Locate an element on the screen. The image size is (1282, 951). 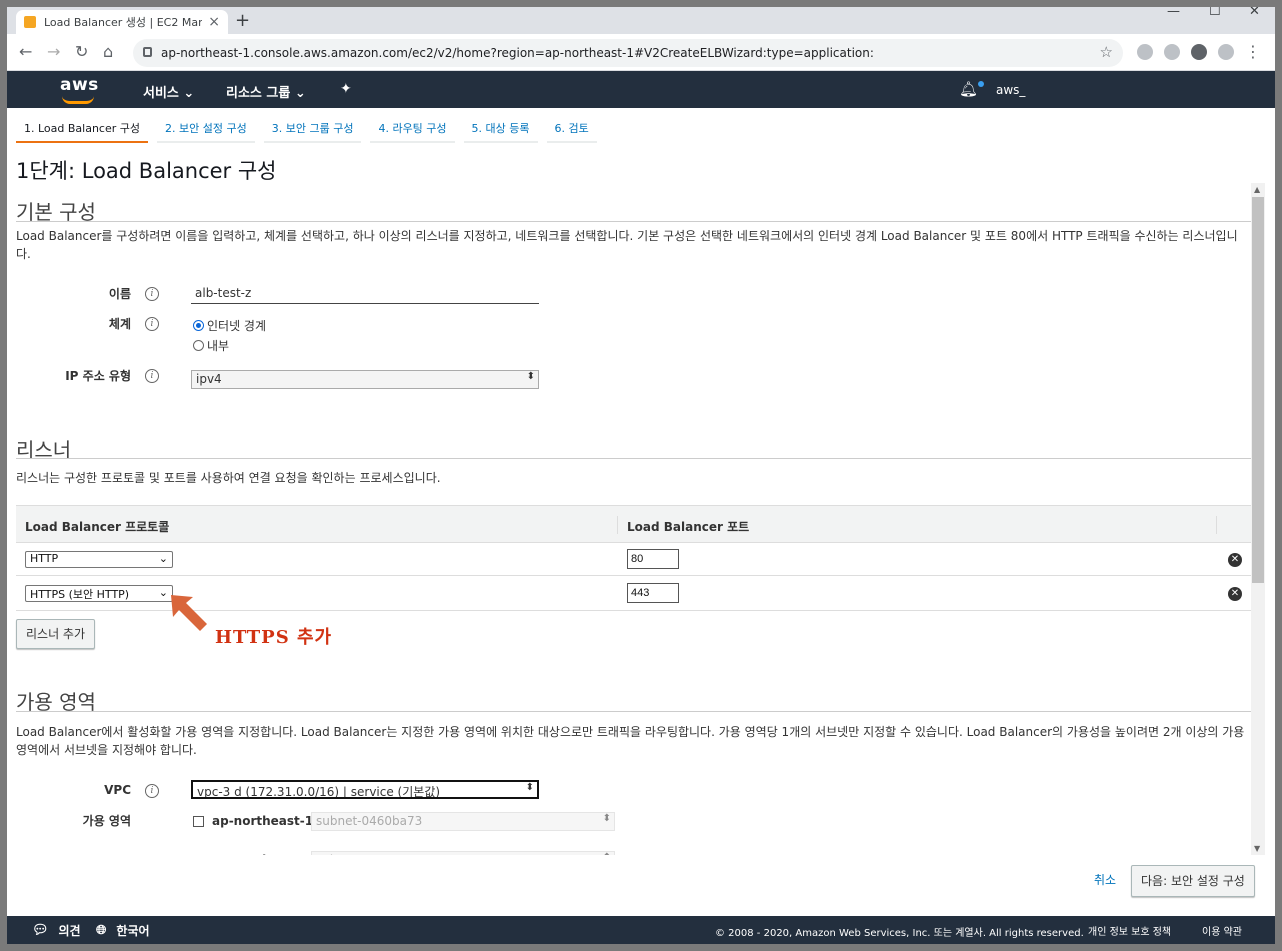
az-label: 가용 영역 is located at coordinates (106, 821).